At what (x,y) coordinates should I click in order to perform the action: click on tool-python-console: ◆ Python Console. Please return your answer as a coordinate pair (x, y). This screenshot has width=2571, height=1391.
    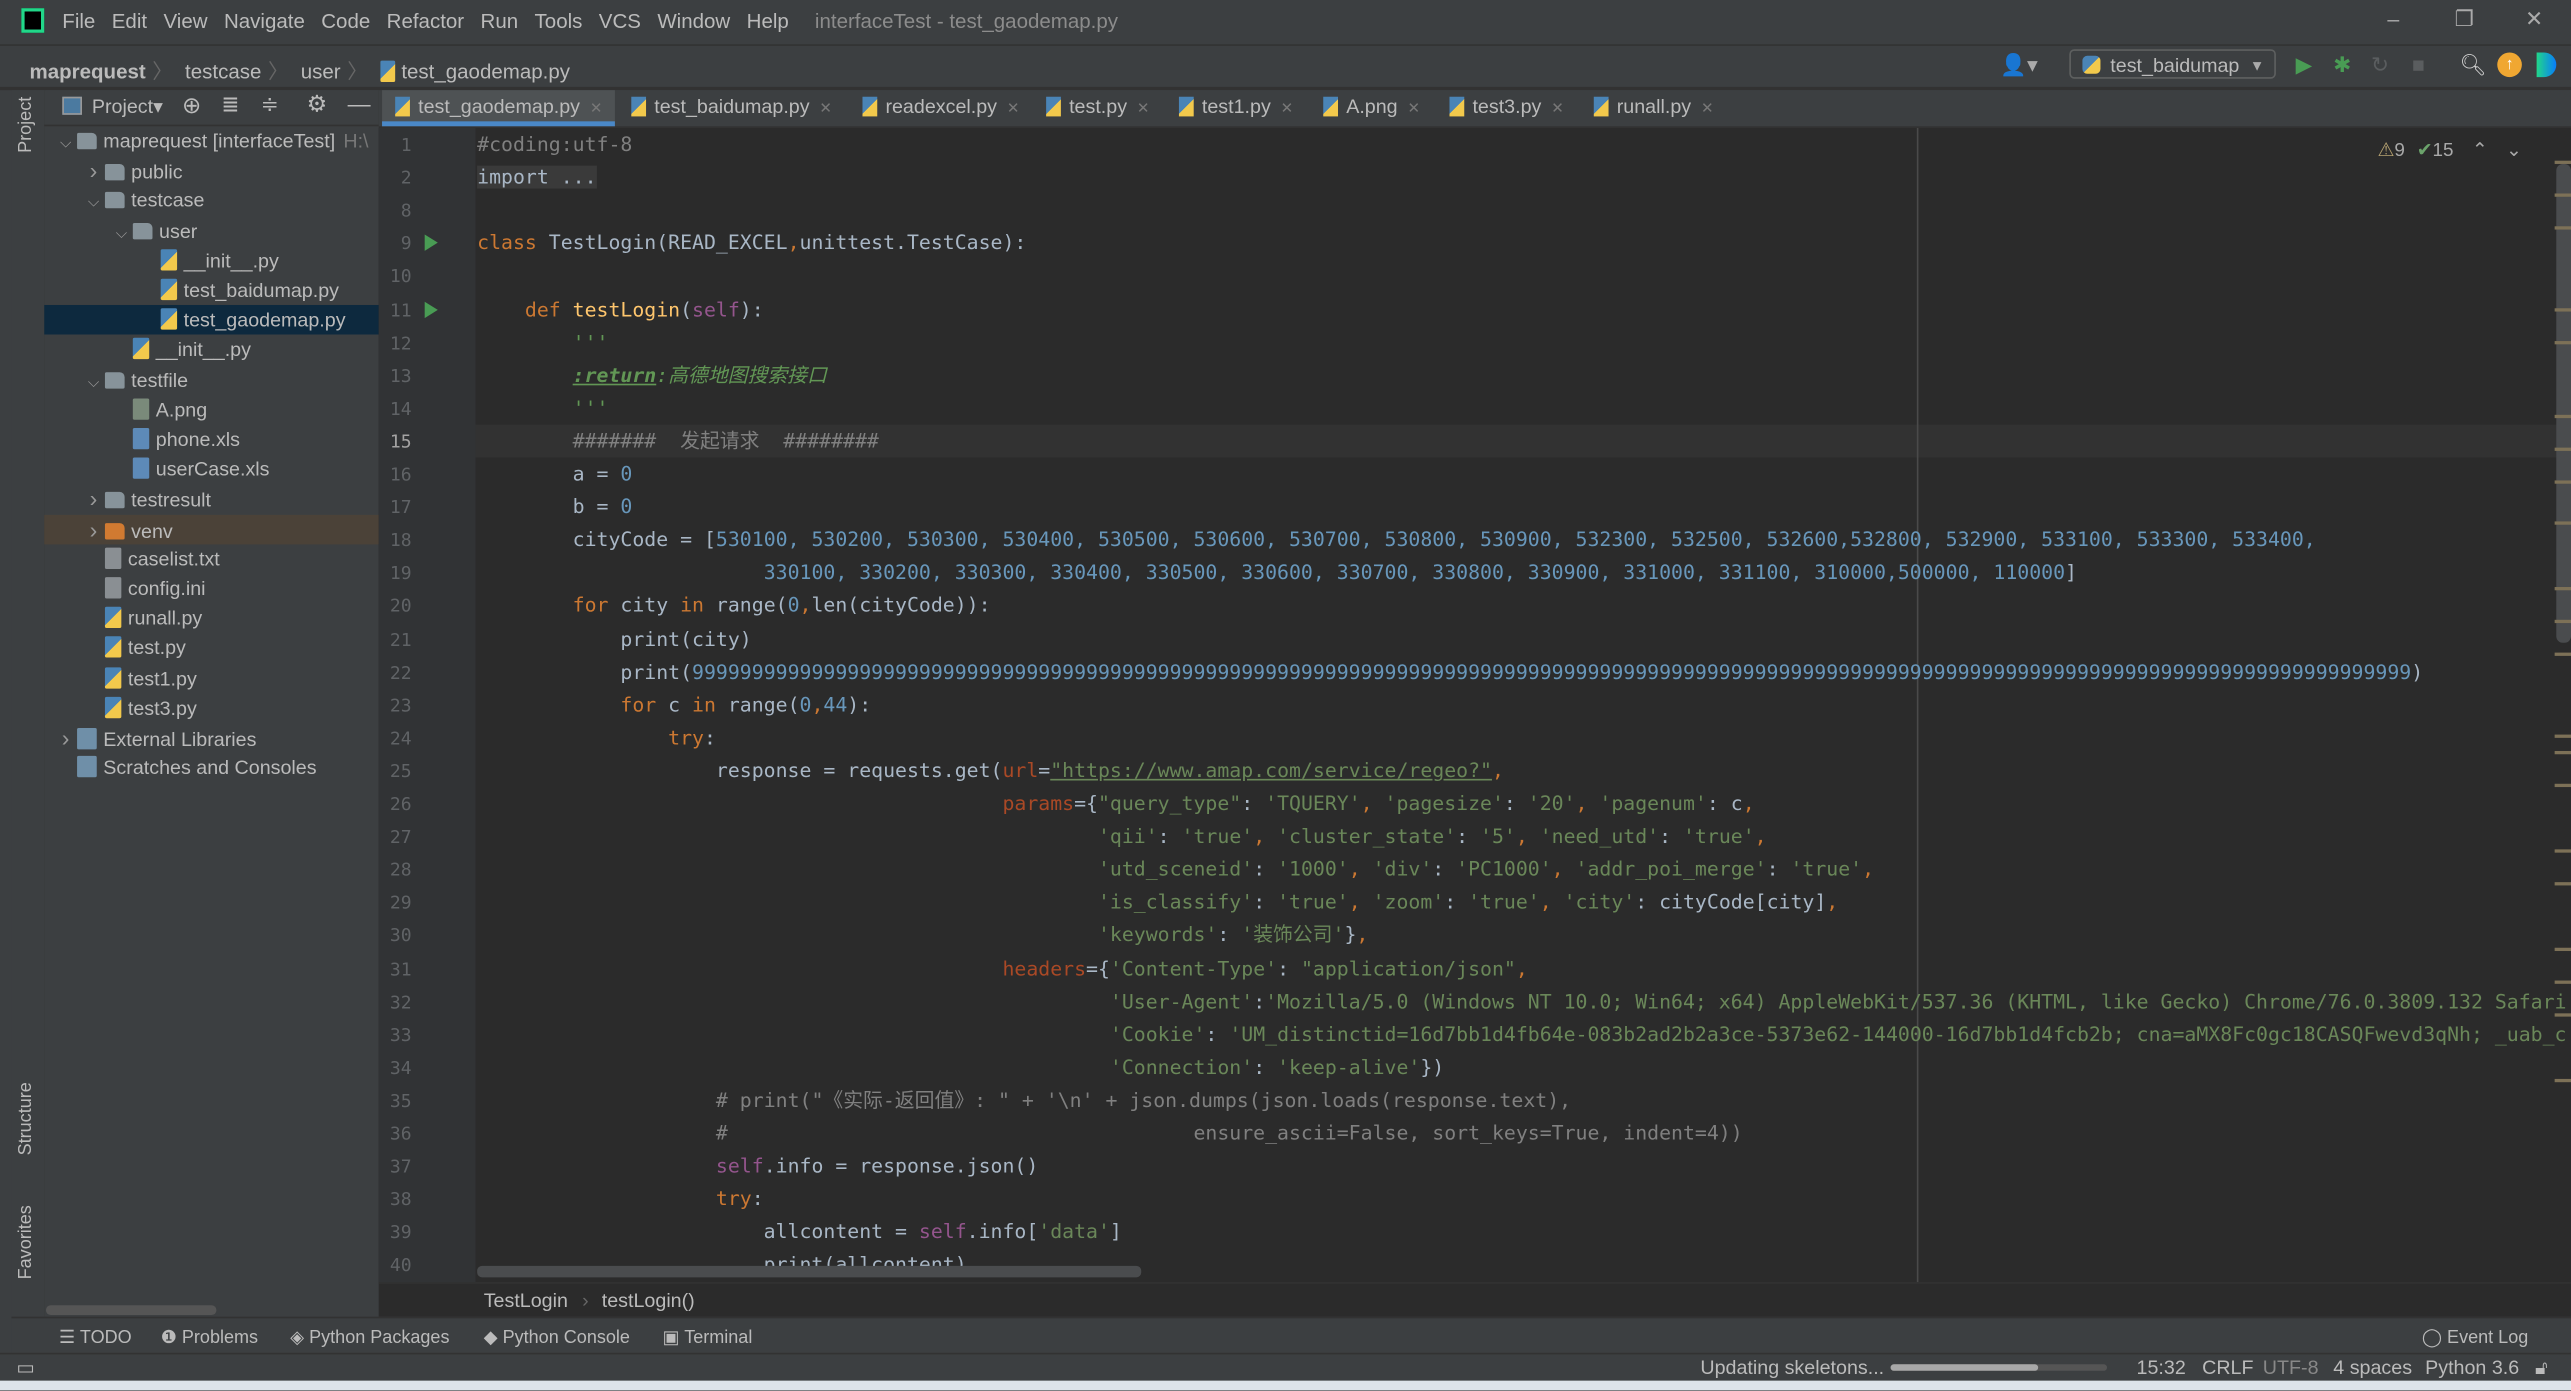
    Looking at the image, I should click on (557, 1337).